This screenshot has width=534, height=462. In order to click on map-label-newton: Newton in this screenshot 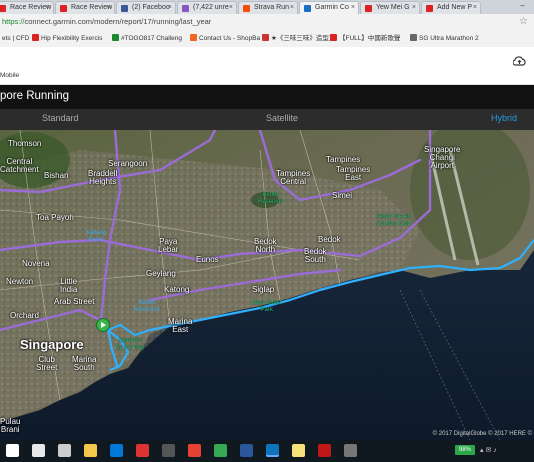, I will do `click(20, 281)`.